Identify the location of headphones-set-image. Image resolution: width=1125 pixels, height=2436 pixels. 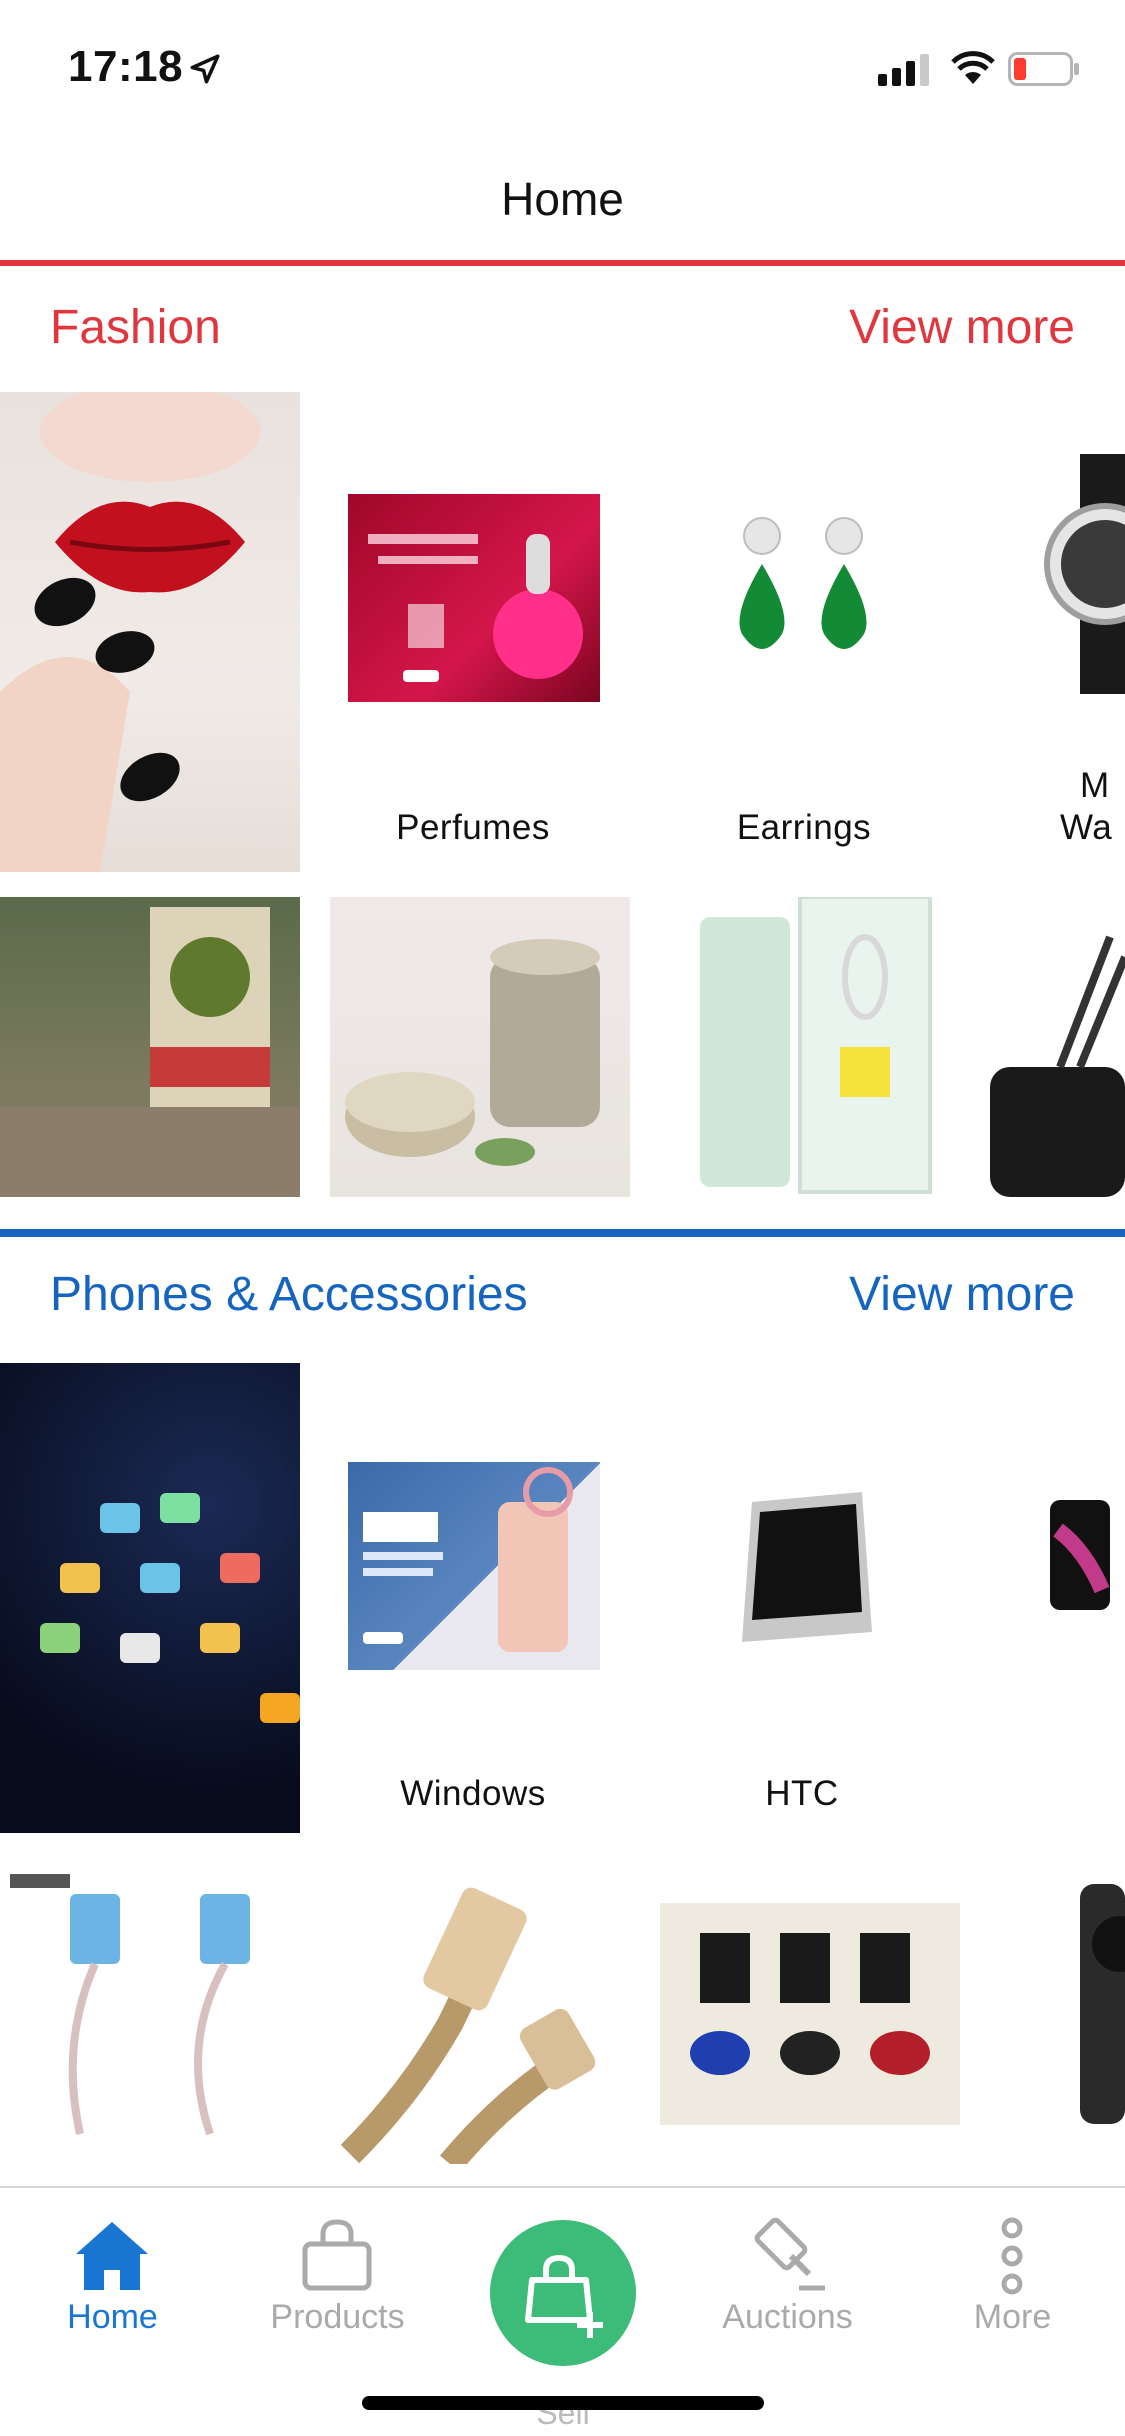
(810, 2004).